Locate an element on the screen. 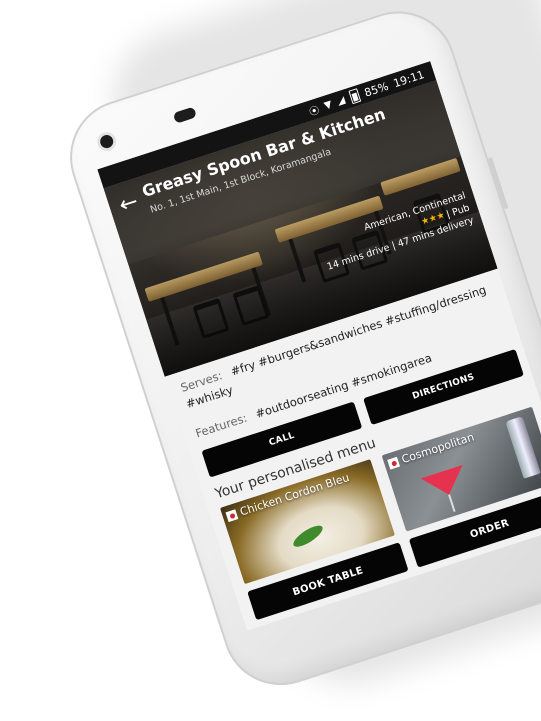  features-label: Features: is located at coordinates (221, 425).